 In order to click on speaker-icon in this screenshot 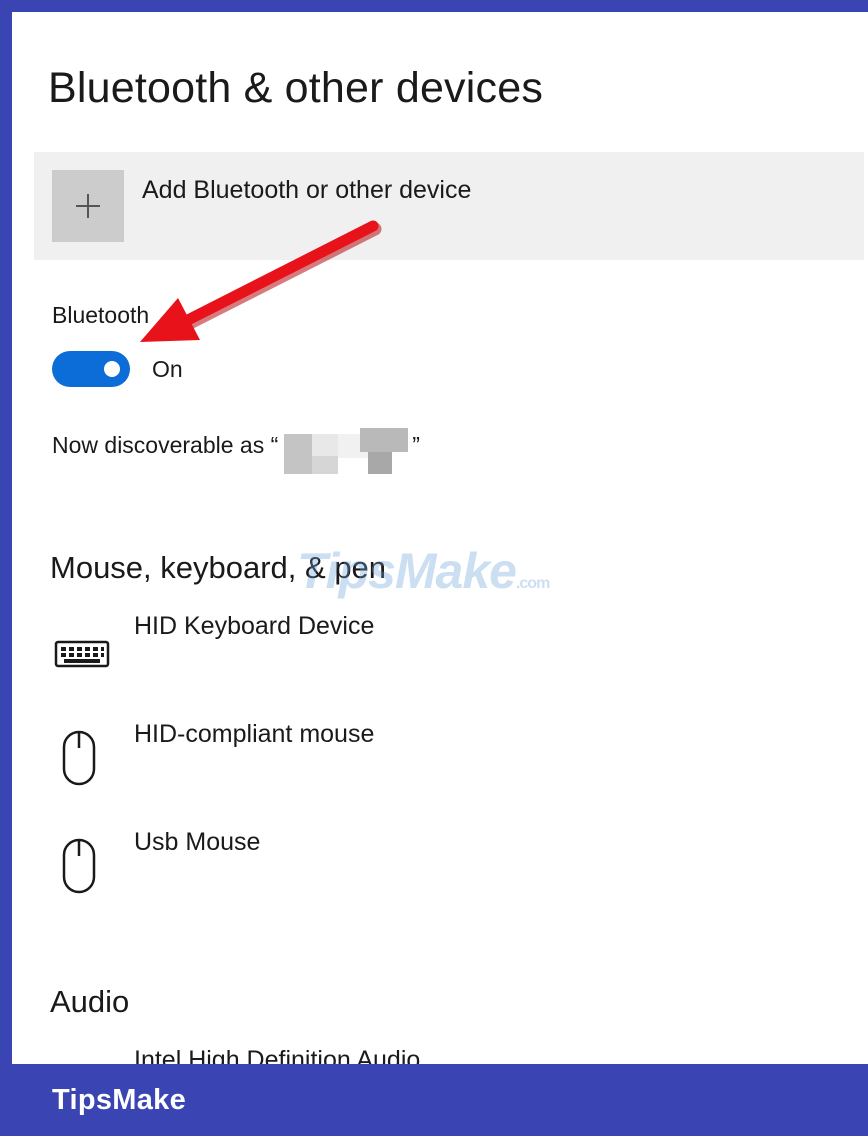, I will do `click(82, 1058)`.